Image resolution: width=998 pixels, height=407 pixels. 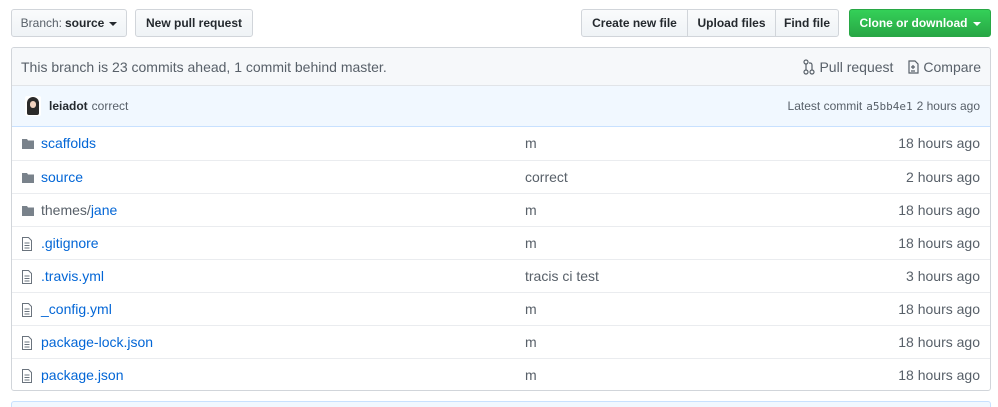 I want to click on file-name: .gitignore, so click(x=70, y=243).